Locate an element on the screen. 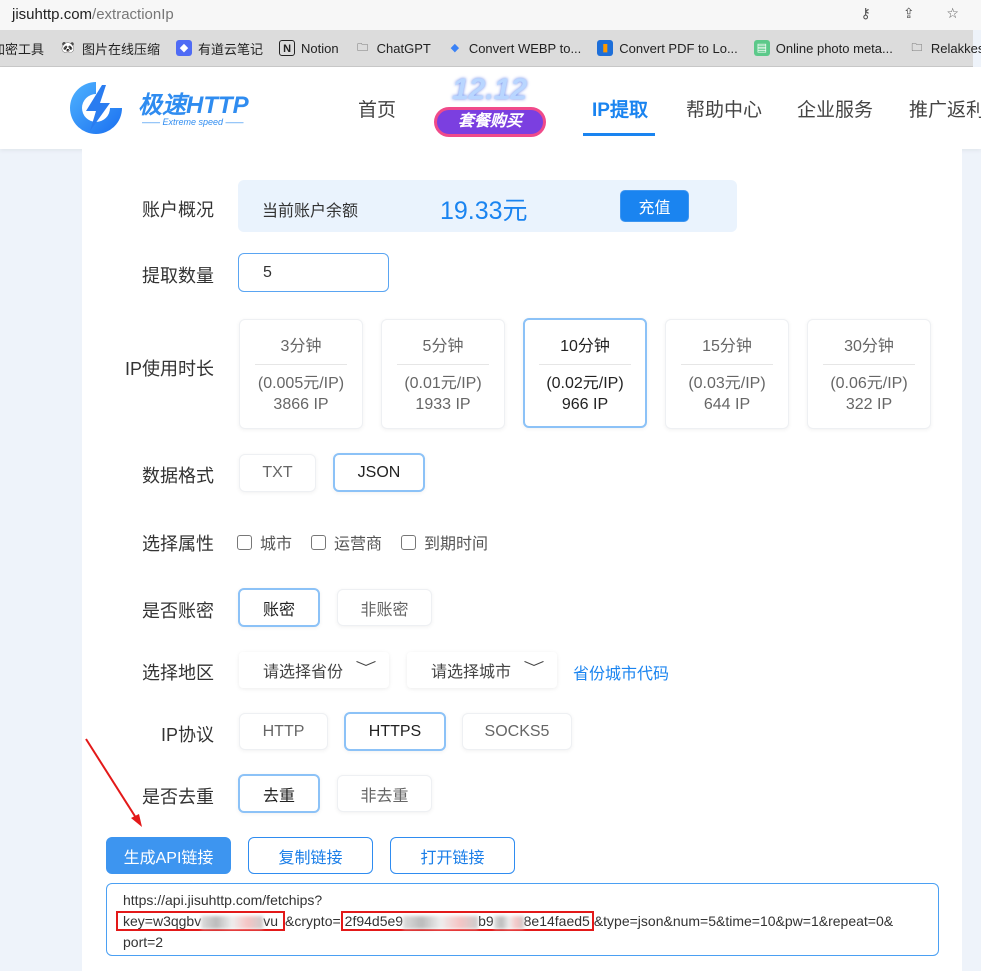  region-code-link: 省份城市代码 is located at coordinates (621, 672).